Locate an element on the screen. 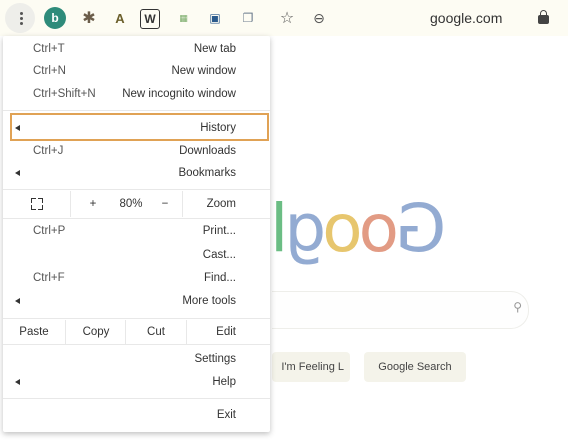  menu-item-downloads: Ctrl+J Downloads is located at coordinates (136, 151).